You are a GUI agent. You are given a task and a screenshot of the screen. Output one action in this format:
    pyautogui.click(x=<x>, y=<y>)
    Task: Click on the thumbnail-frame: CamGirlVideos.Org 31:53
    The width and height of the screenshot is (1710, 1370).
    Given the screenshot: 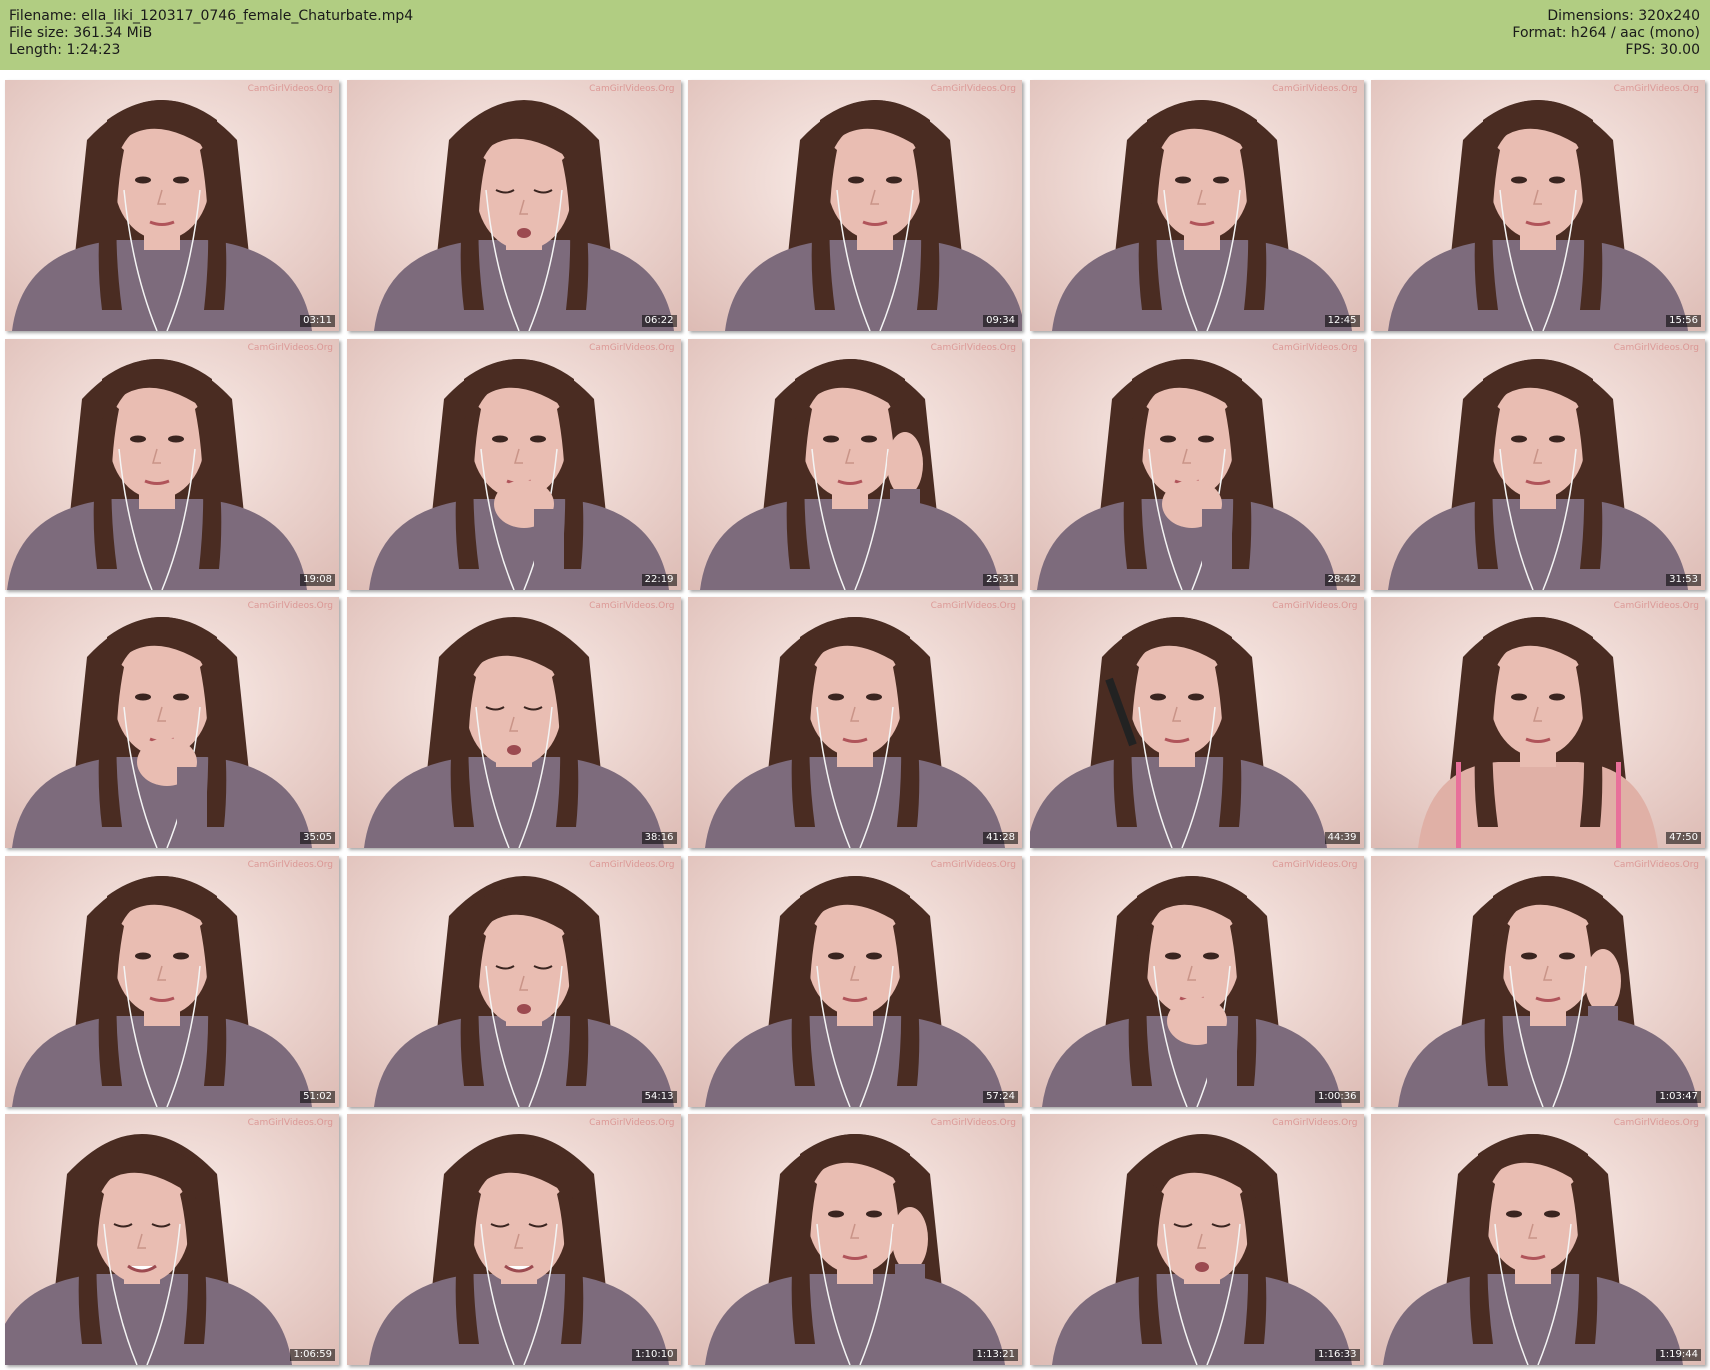 What is the action you would take?
    pyautogui.click(x=1538, y=464)
    